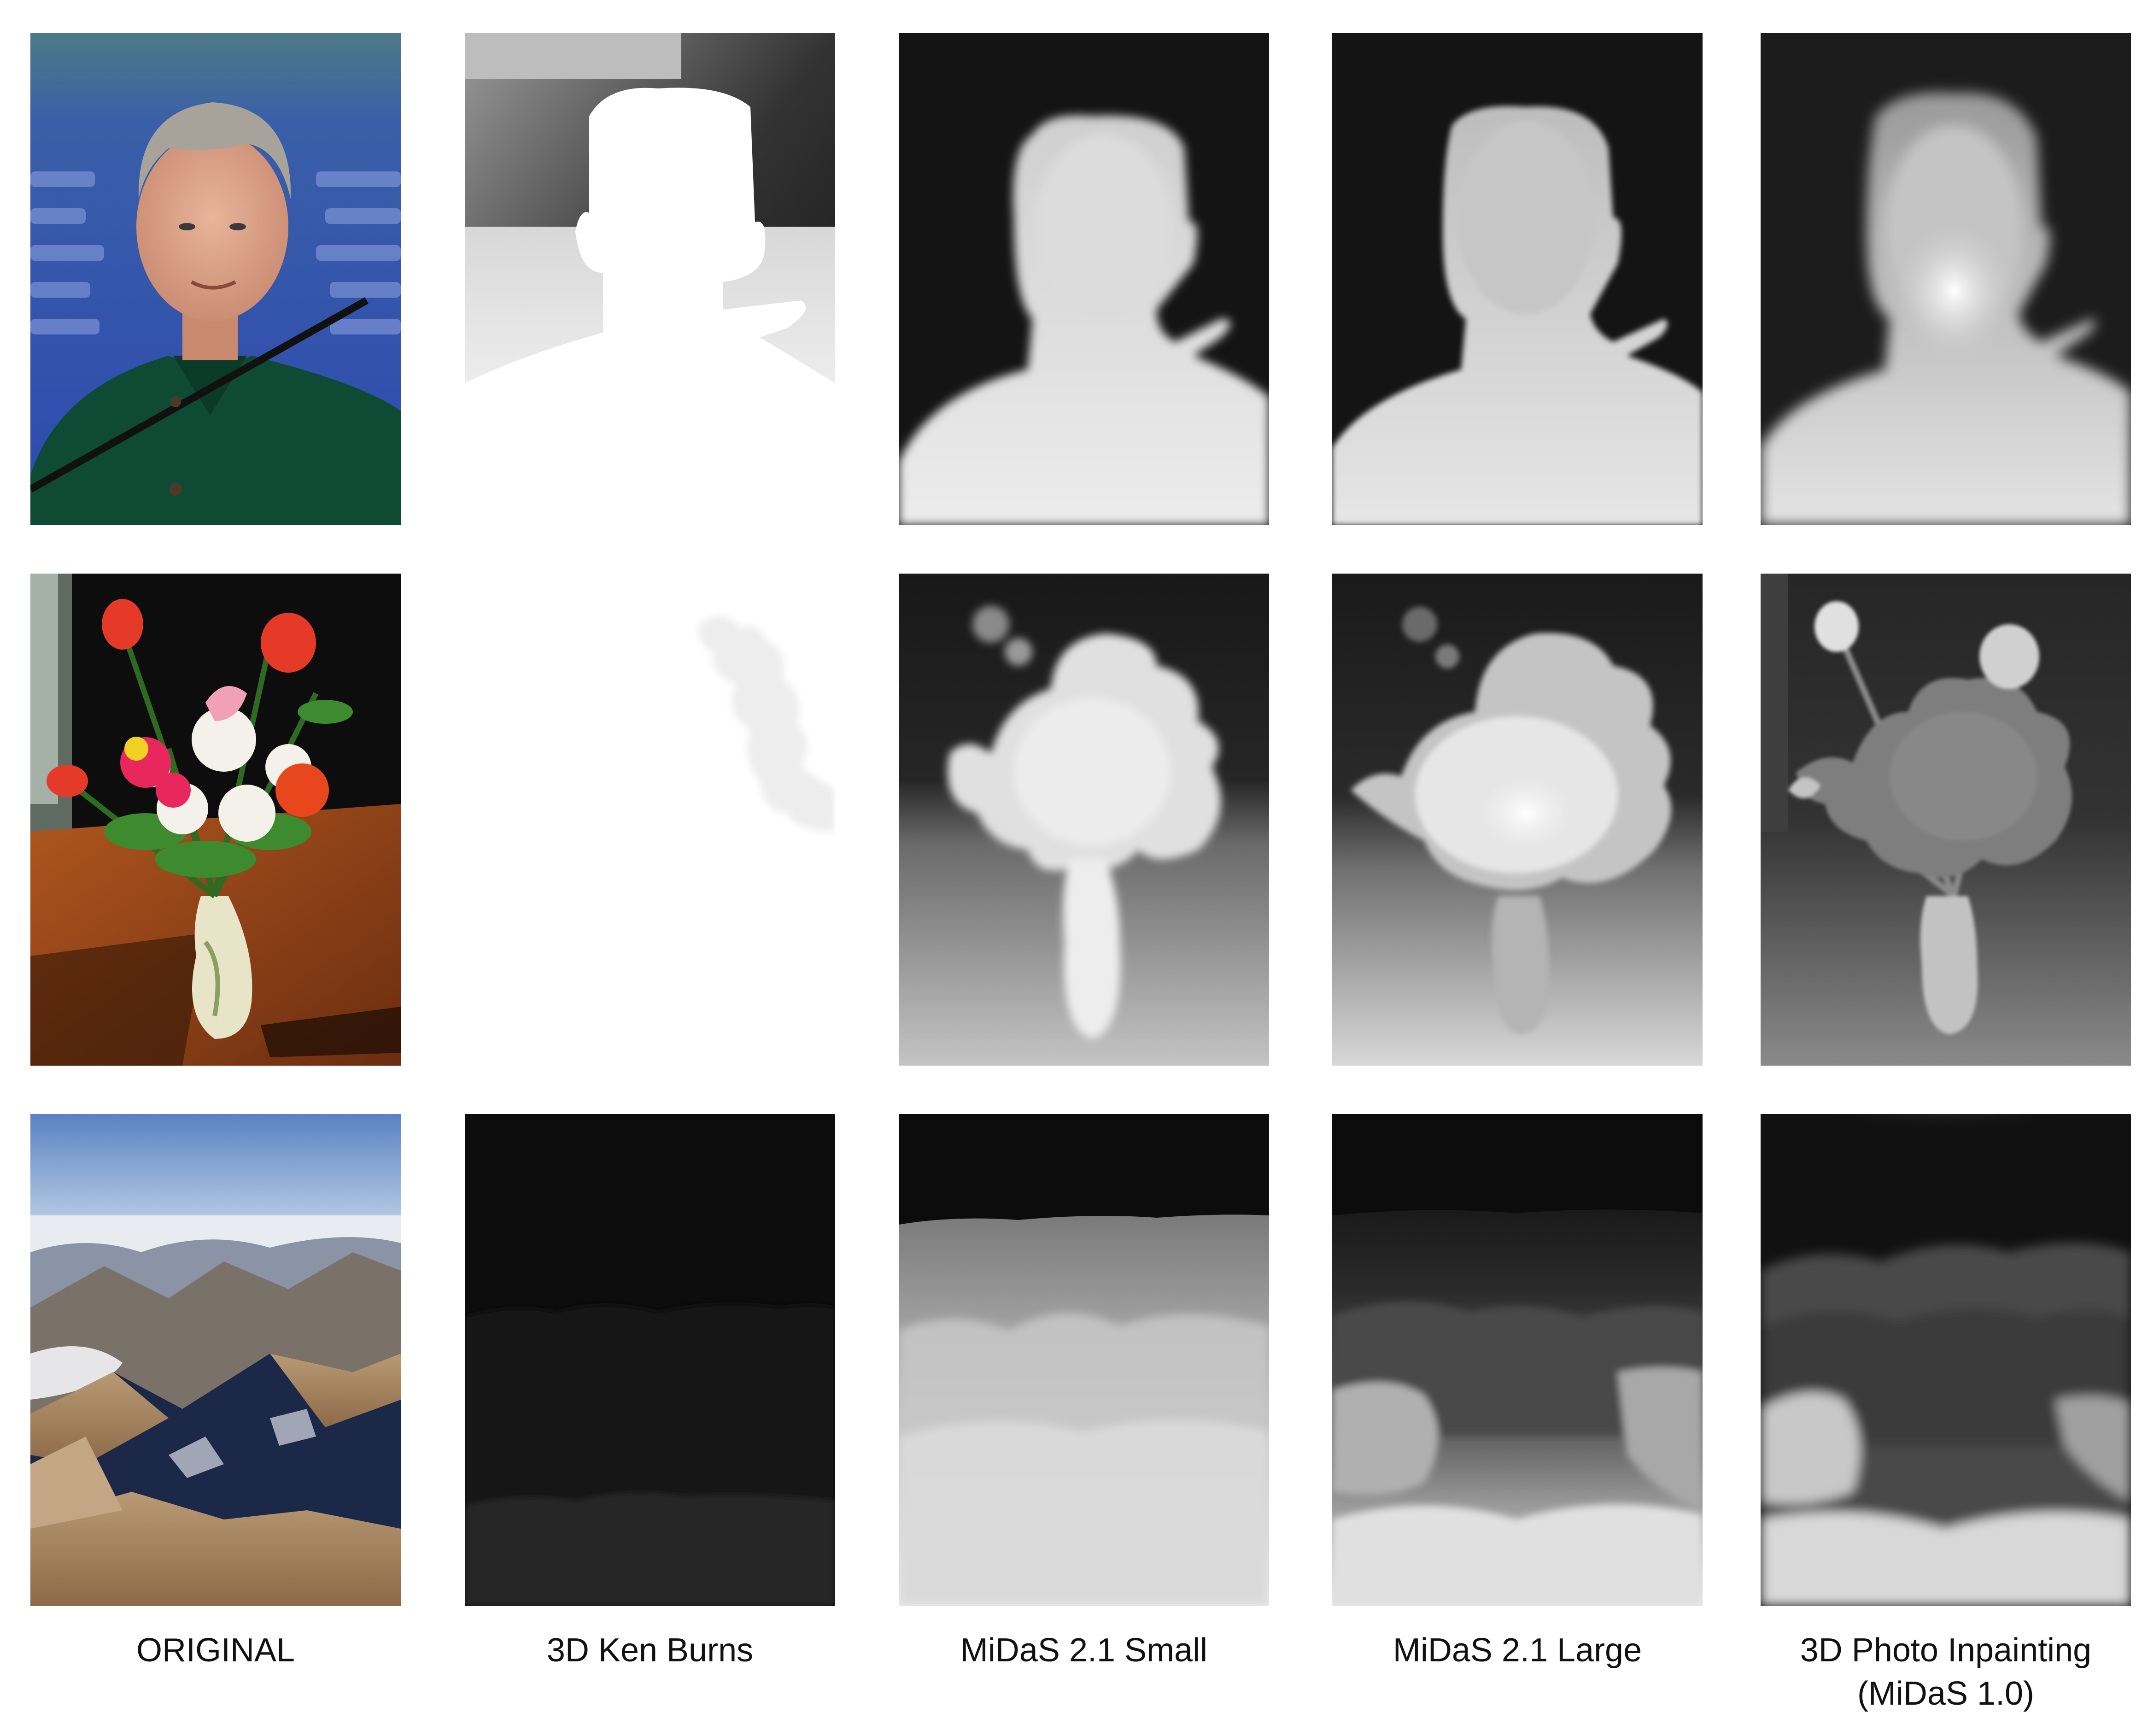  Describe the element at coordinates (1084, 279) in the screenshot. I see `midas-small-portrait-depth` at that location.